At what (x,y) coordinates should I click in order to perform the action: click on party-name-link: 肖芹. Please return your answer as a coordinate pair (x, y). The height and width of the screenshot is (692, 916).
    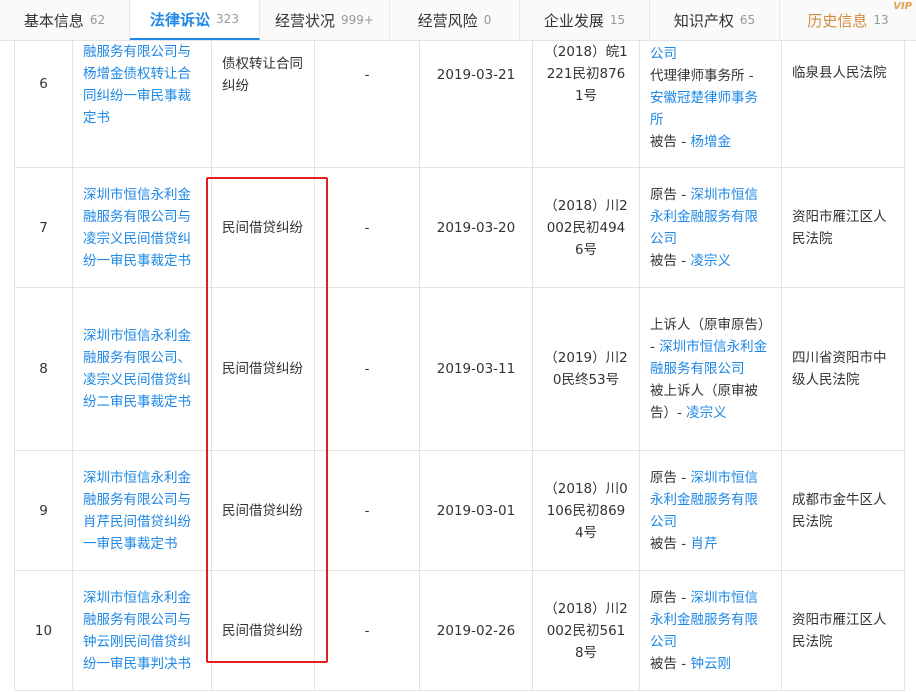
    Looking at the image, I should click on (703, 544).